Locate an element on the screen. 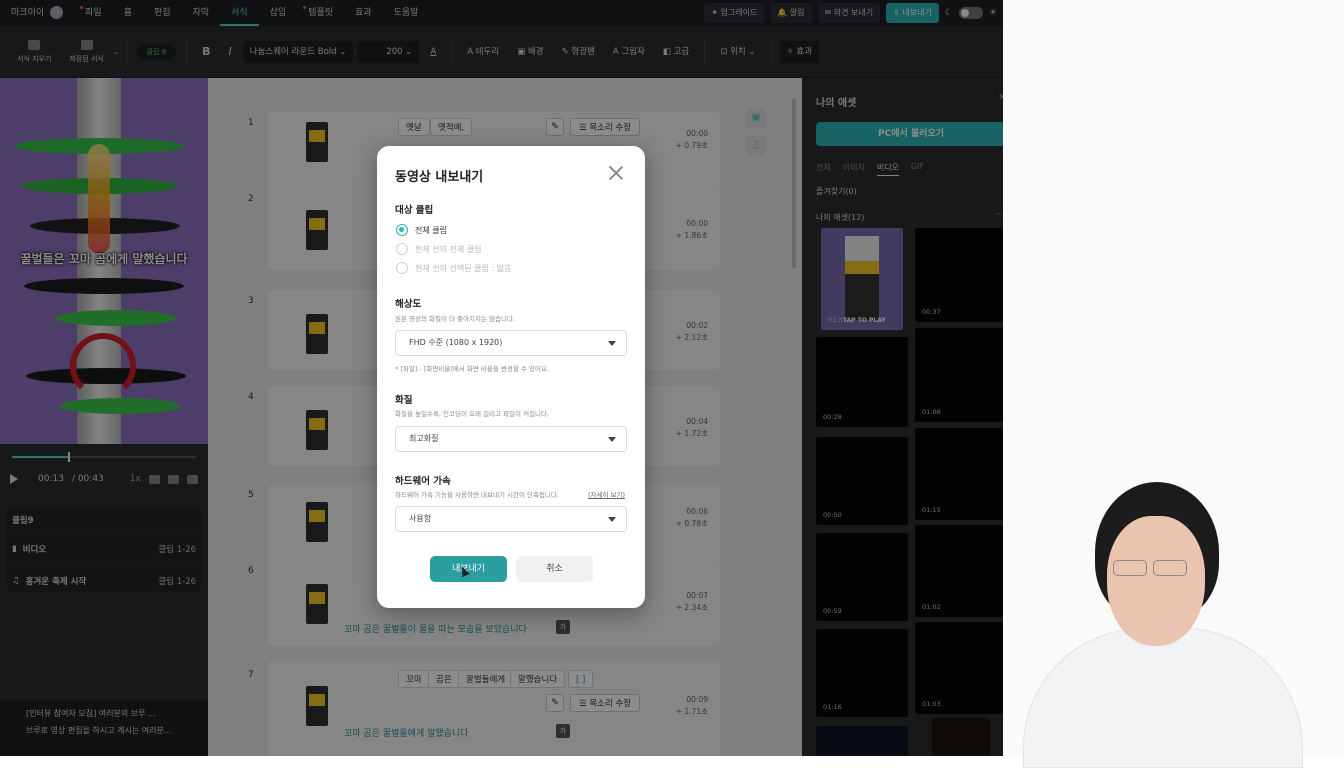  resolution-select: FHD 수준 (1080 x 1920) is located at coordinates (511, 343).